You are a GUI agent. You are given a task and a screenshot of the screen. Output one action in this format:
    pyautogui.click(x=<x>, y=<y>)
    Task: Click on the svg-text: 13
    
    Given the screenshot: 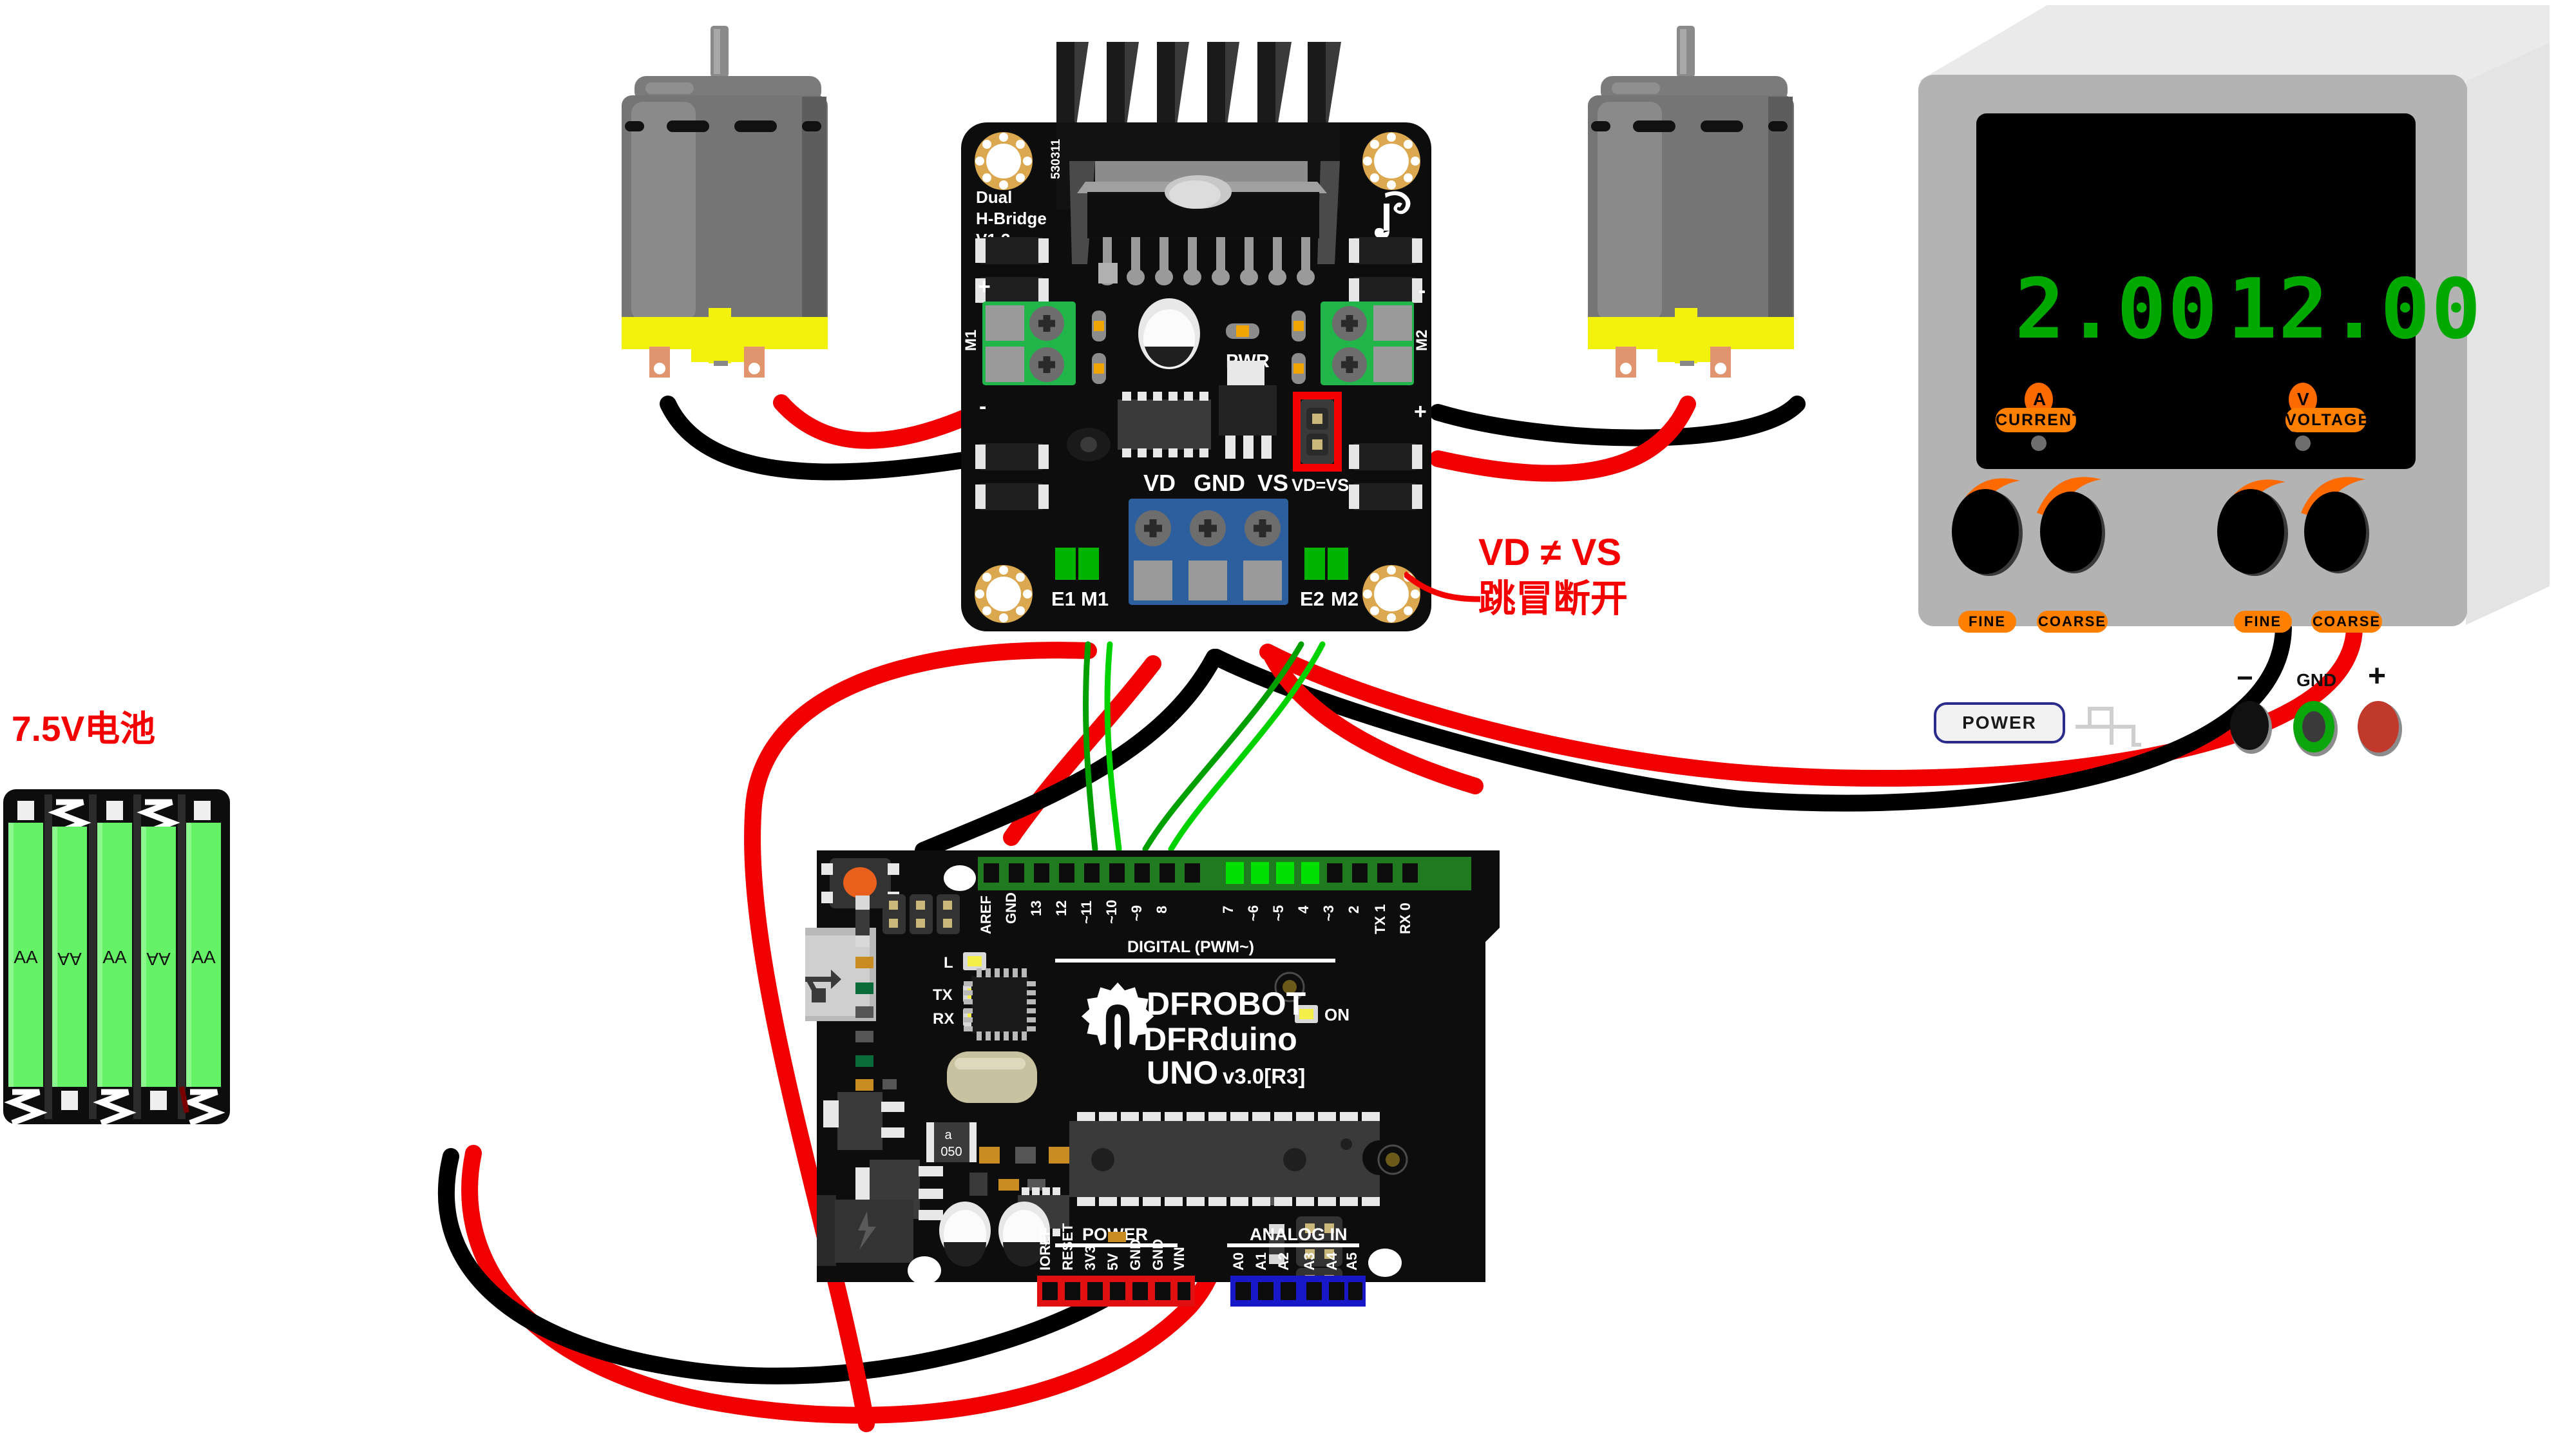 What is the action you would take?
    pyautogui.click(x=1036, y=909)
    